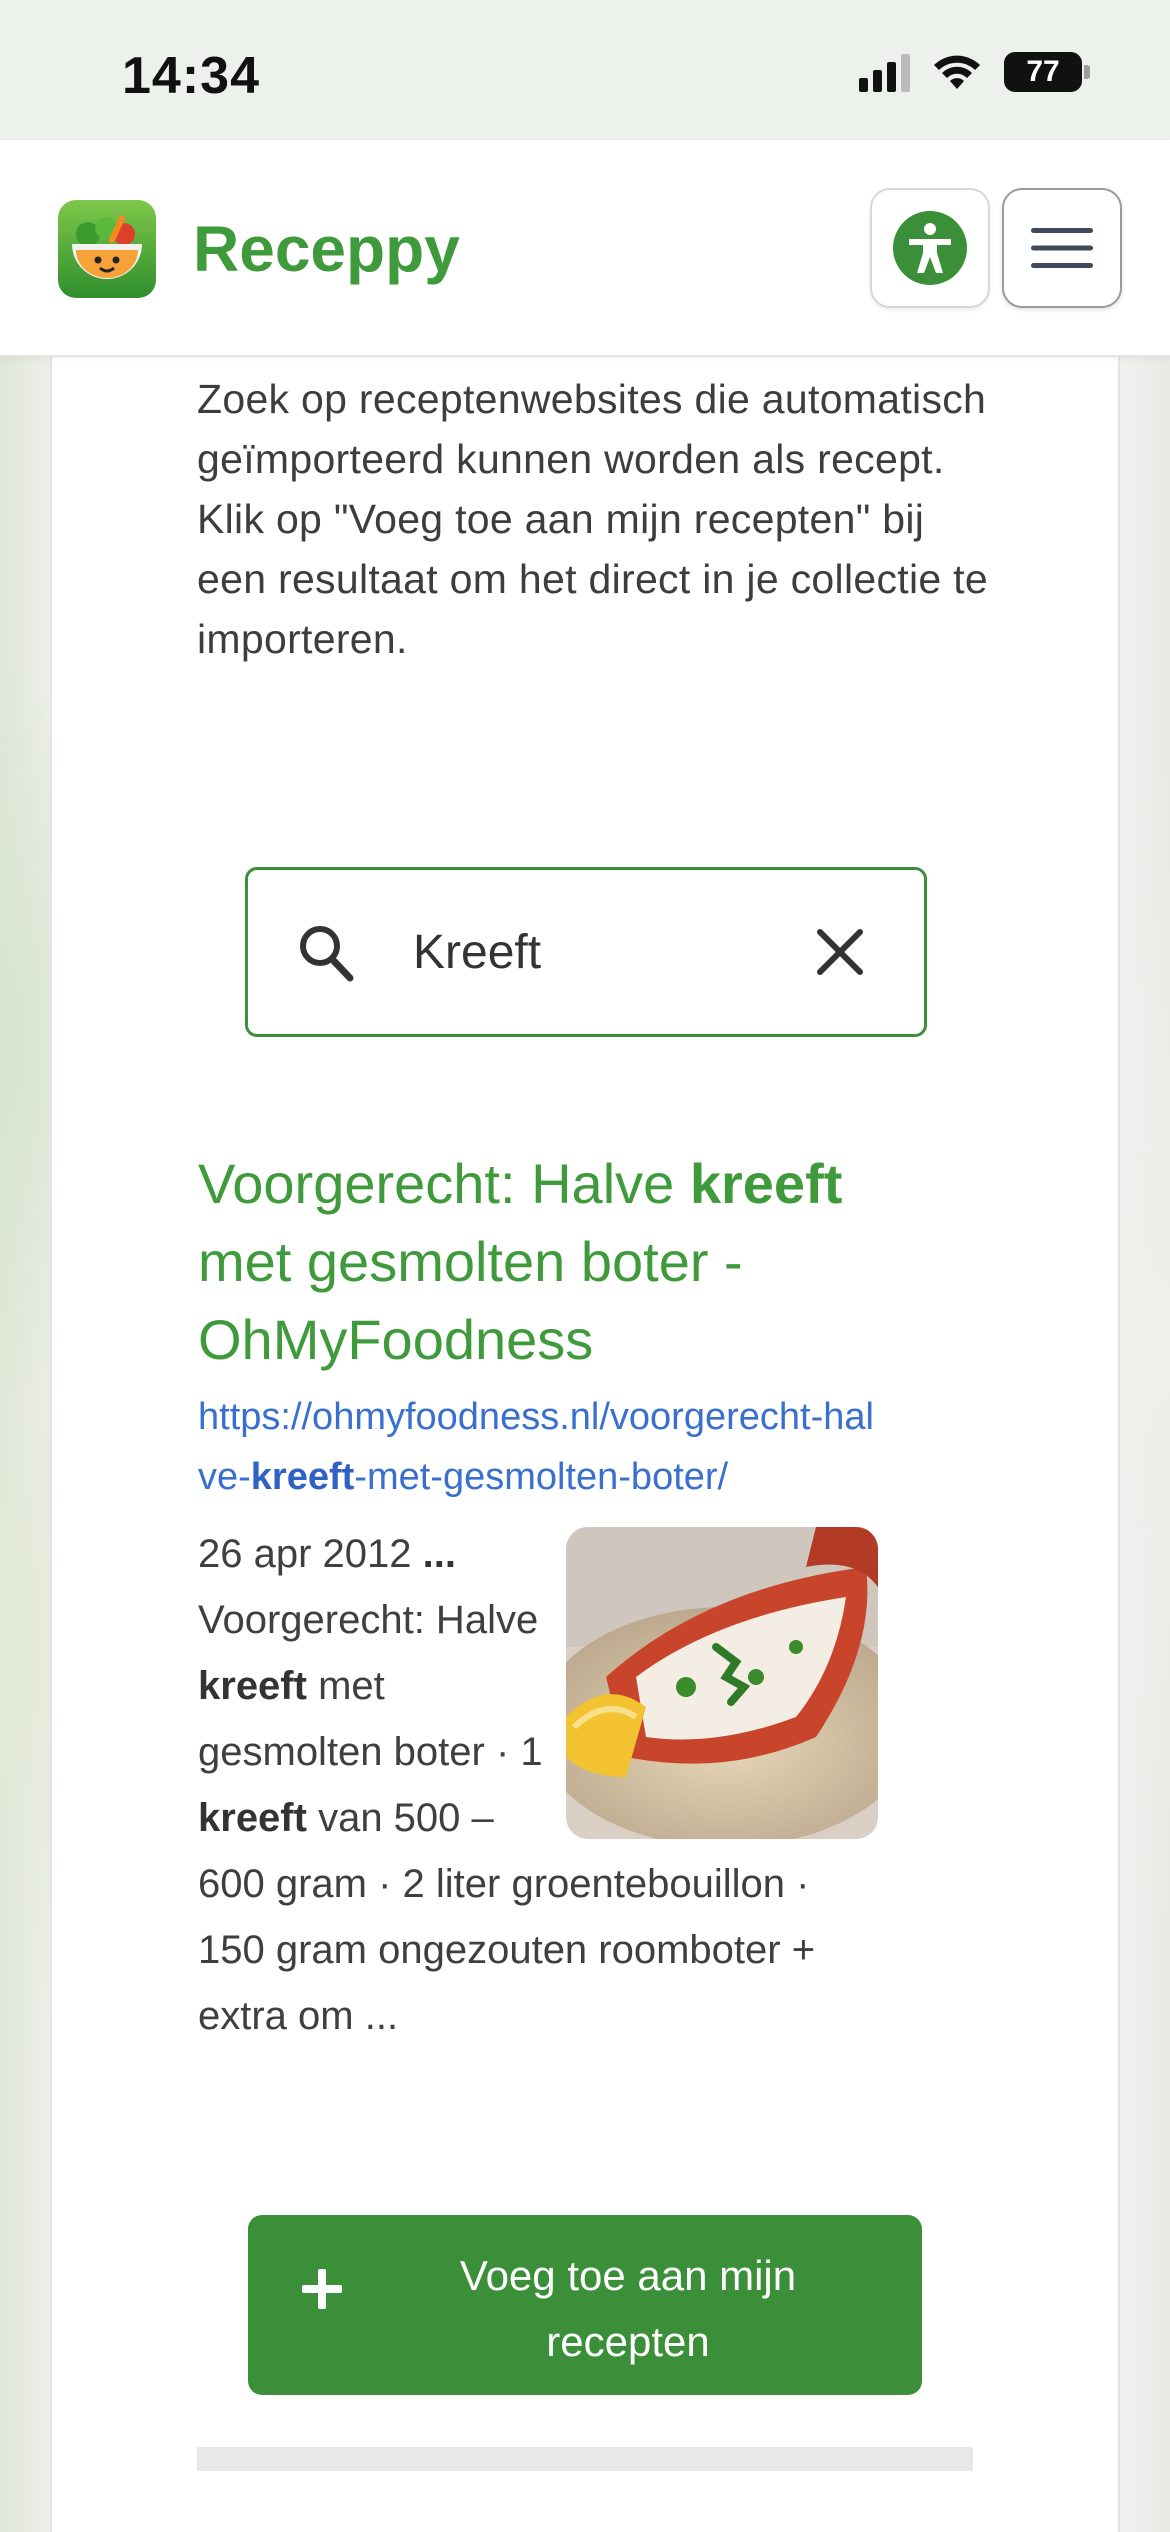  Describe the element at coordinates (884, 72) in the screenshot. I see `signal-icon` at that location.